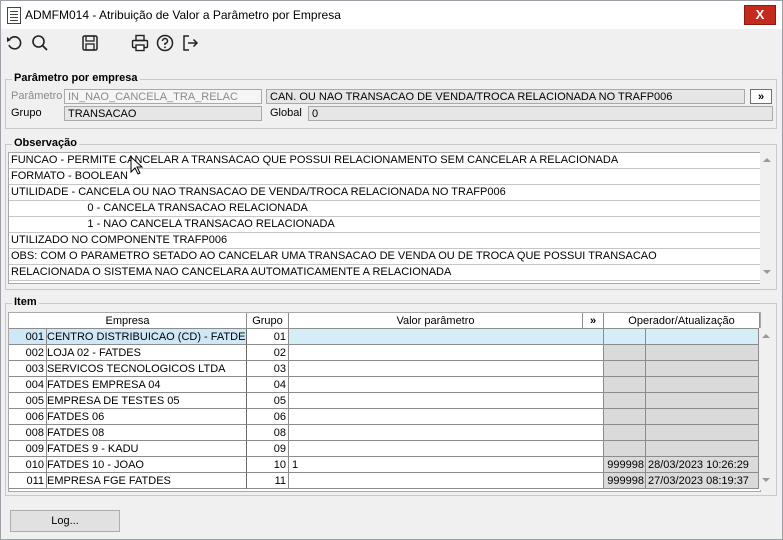 The width and height of the screenshot is (783, 540). I want to click on header-grupo: Grupo, so click(268, 321).